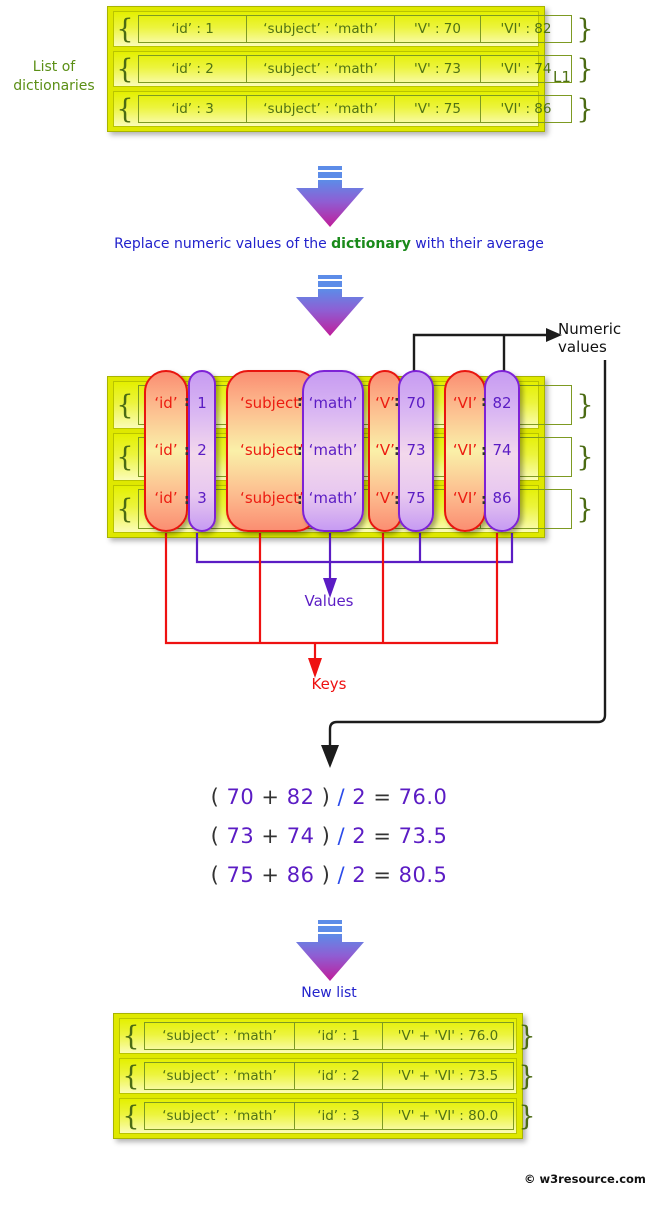 The width and height of the screenshot is (658, 1205). I want to click on list-of-dictionaries-label: List of dictionaries, so click(54, 77).